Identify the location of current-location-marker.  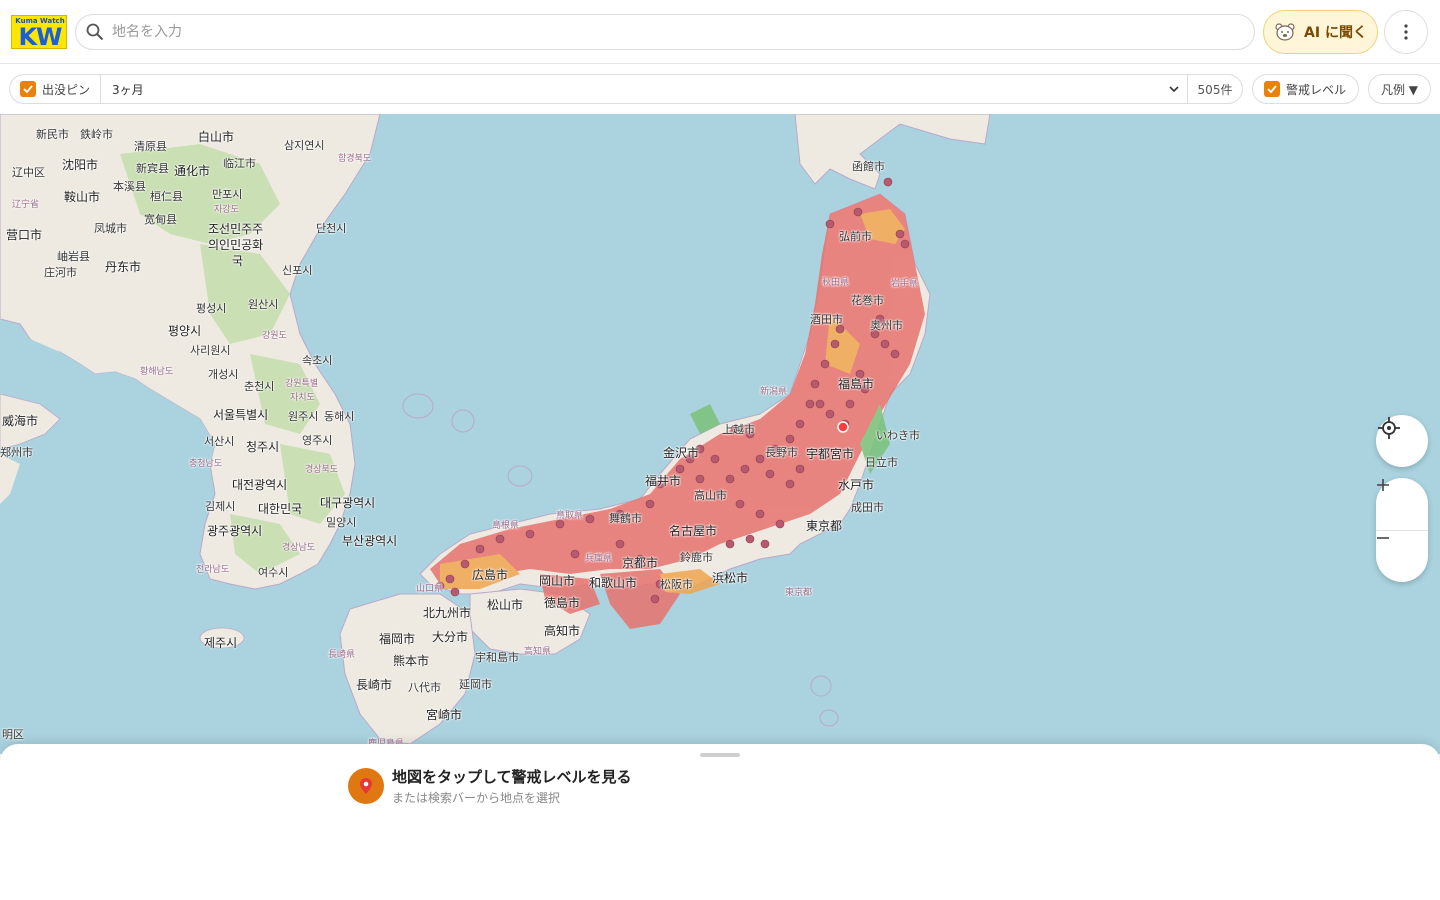
(843, 427).